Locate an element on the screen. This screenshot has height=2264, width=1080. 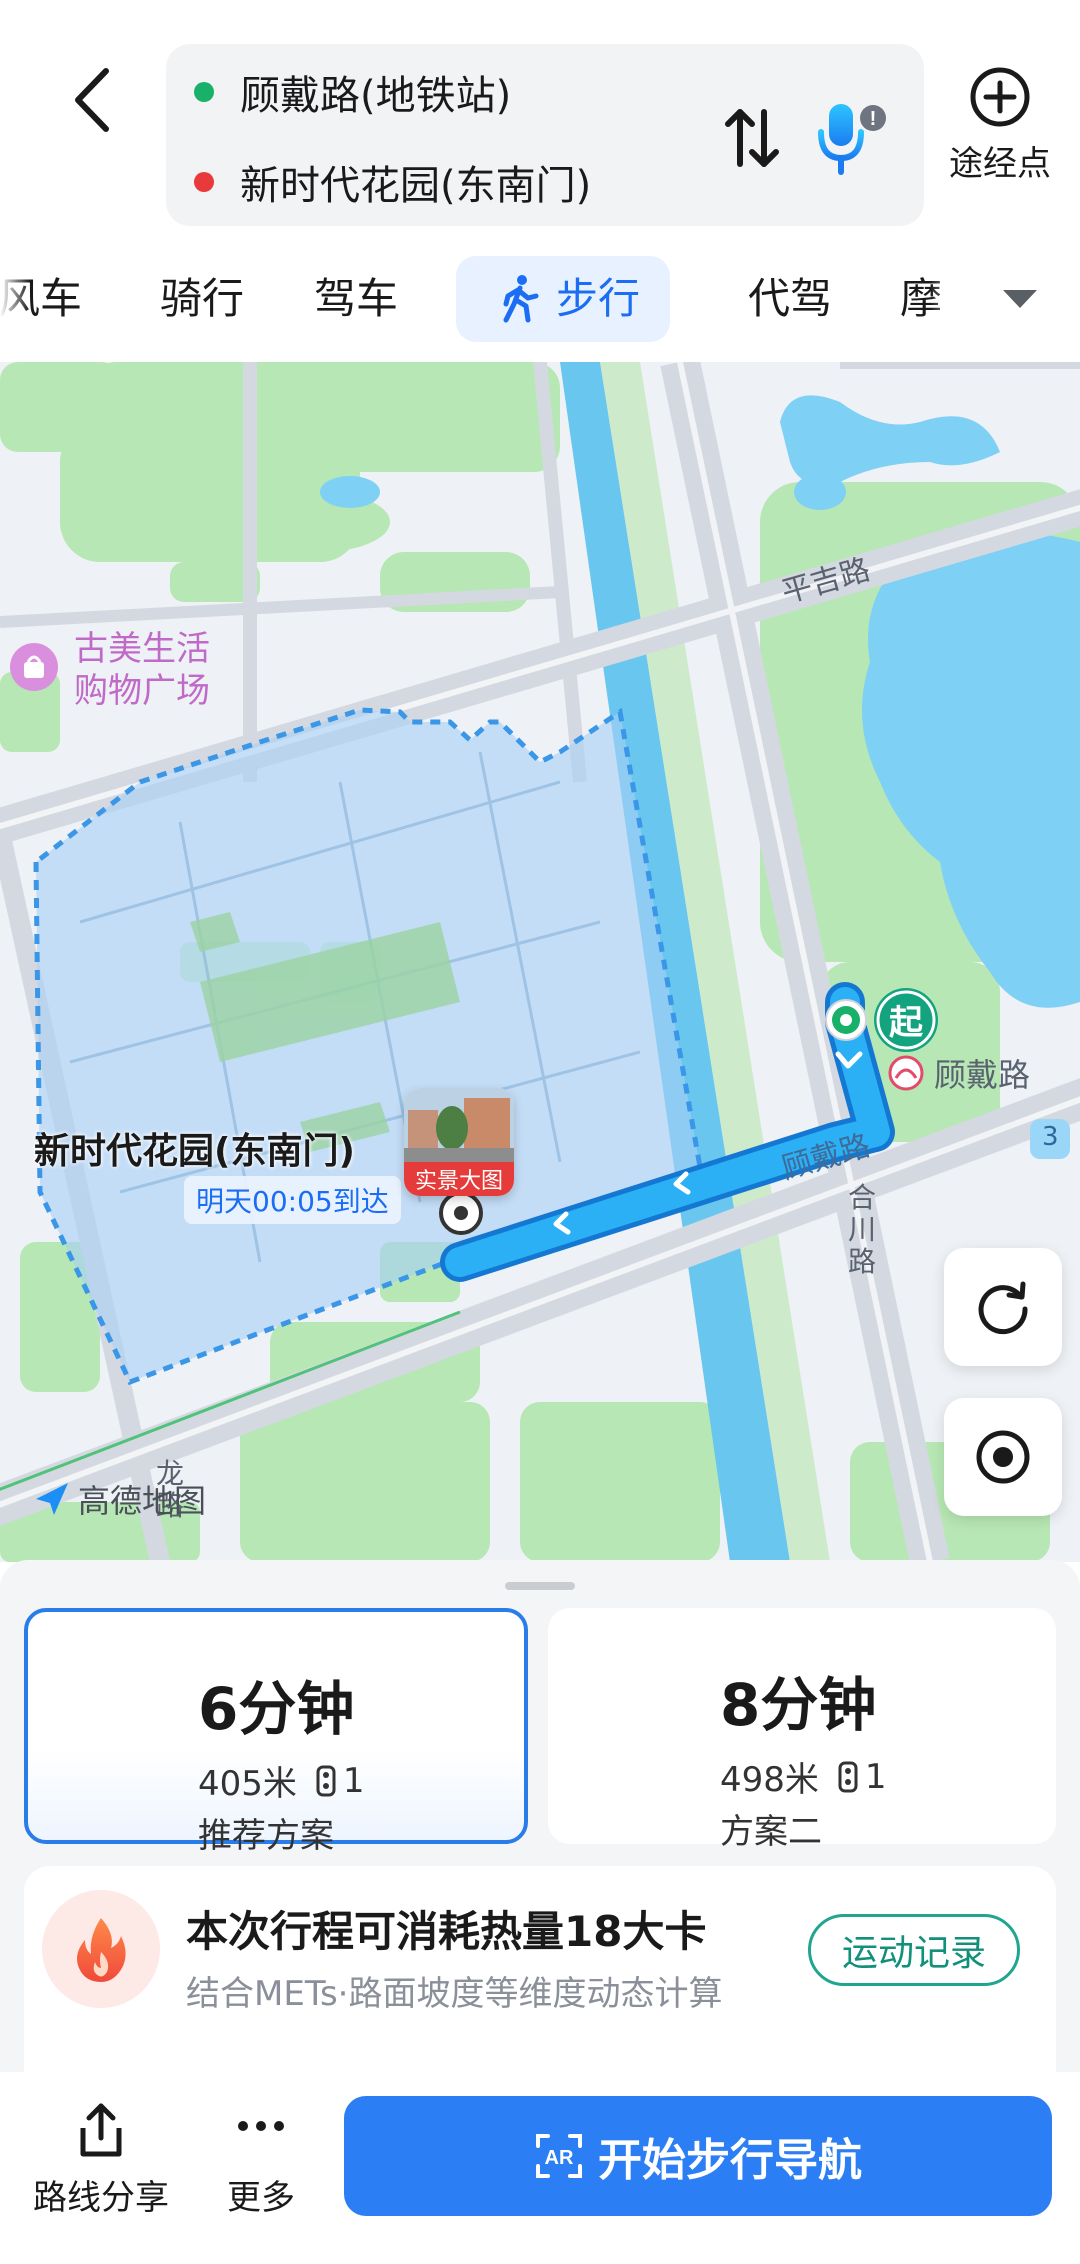
tabs-fade-right is located at coordinates (950, 299).